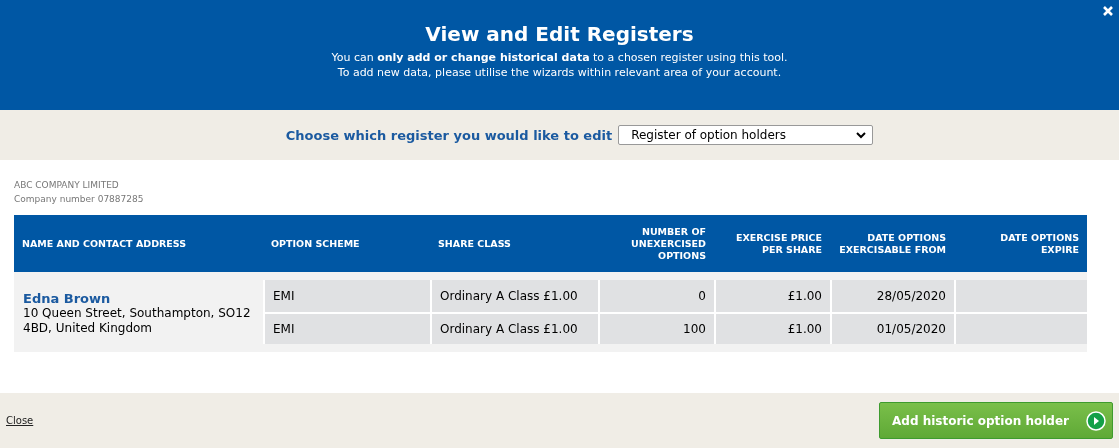  What do you see at coordinates (559, 57) in the screenshot?
I see `intro-text: You can only add or change historical data to a chosen register using this tool.` at bounding box center [559, 57].